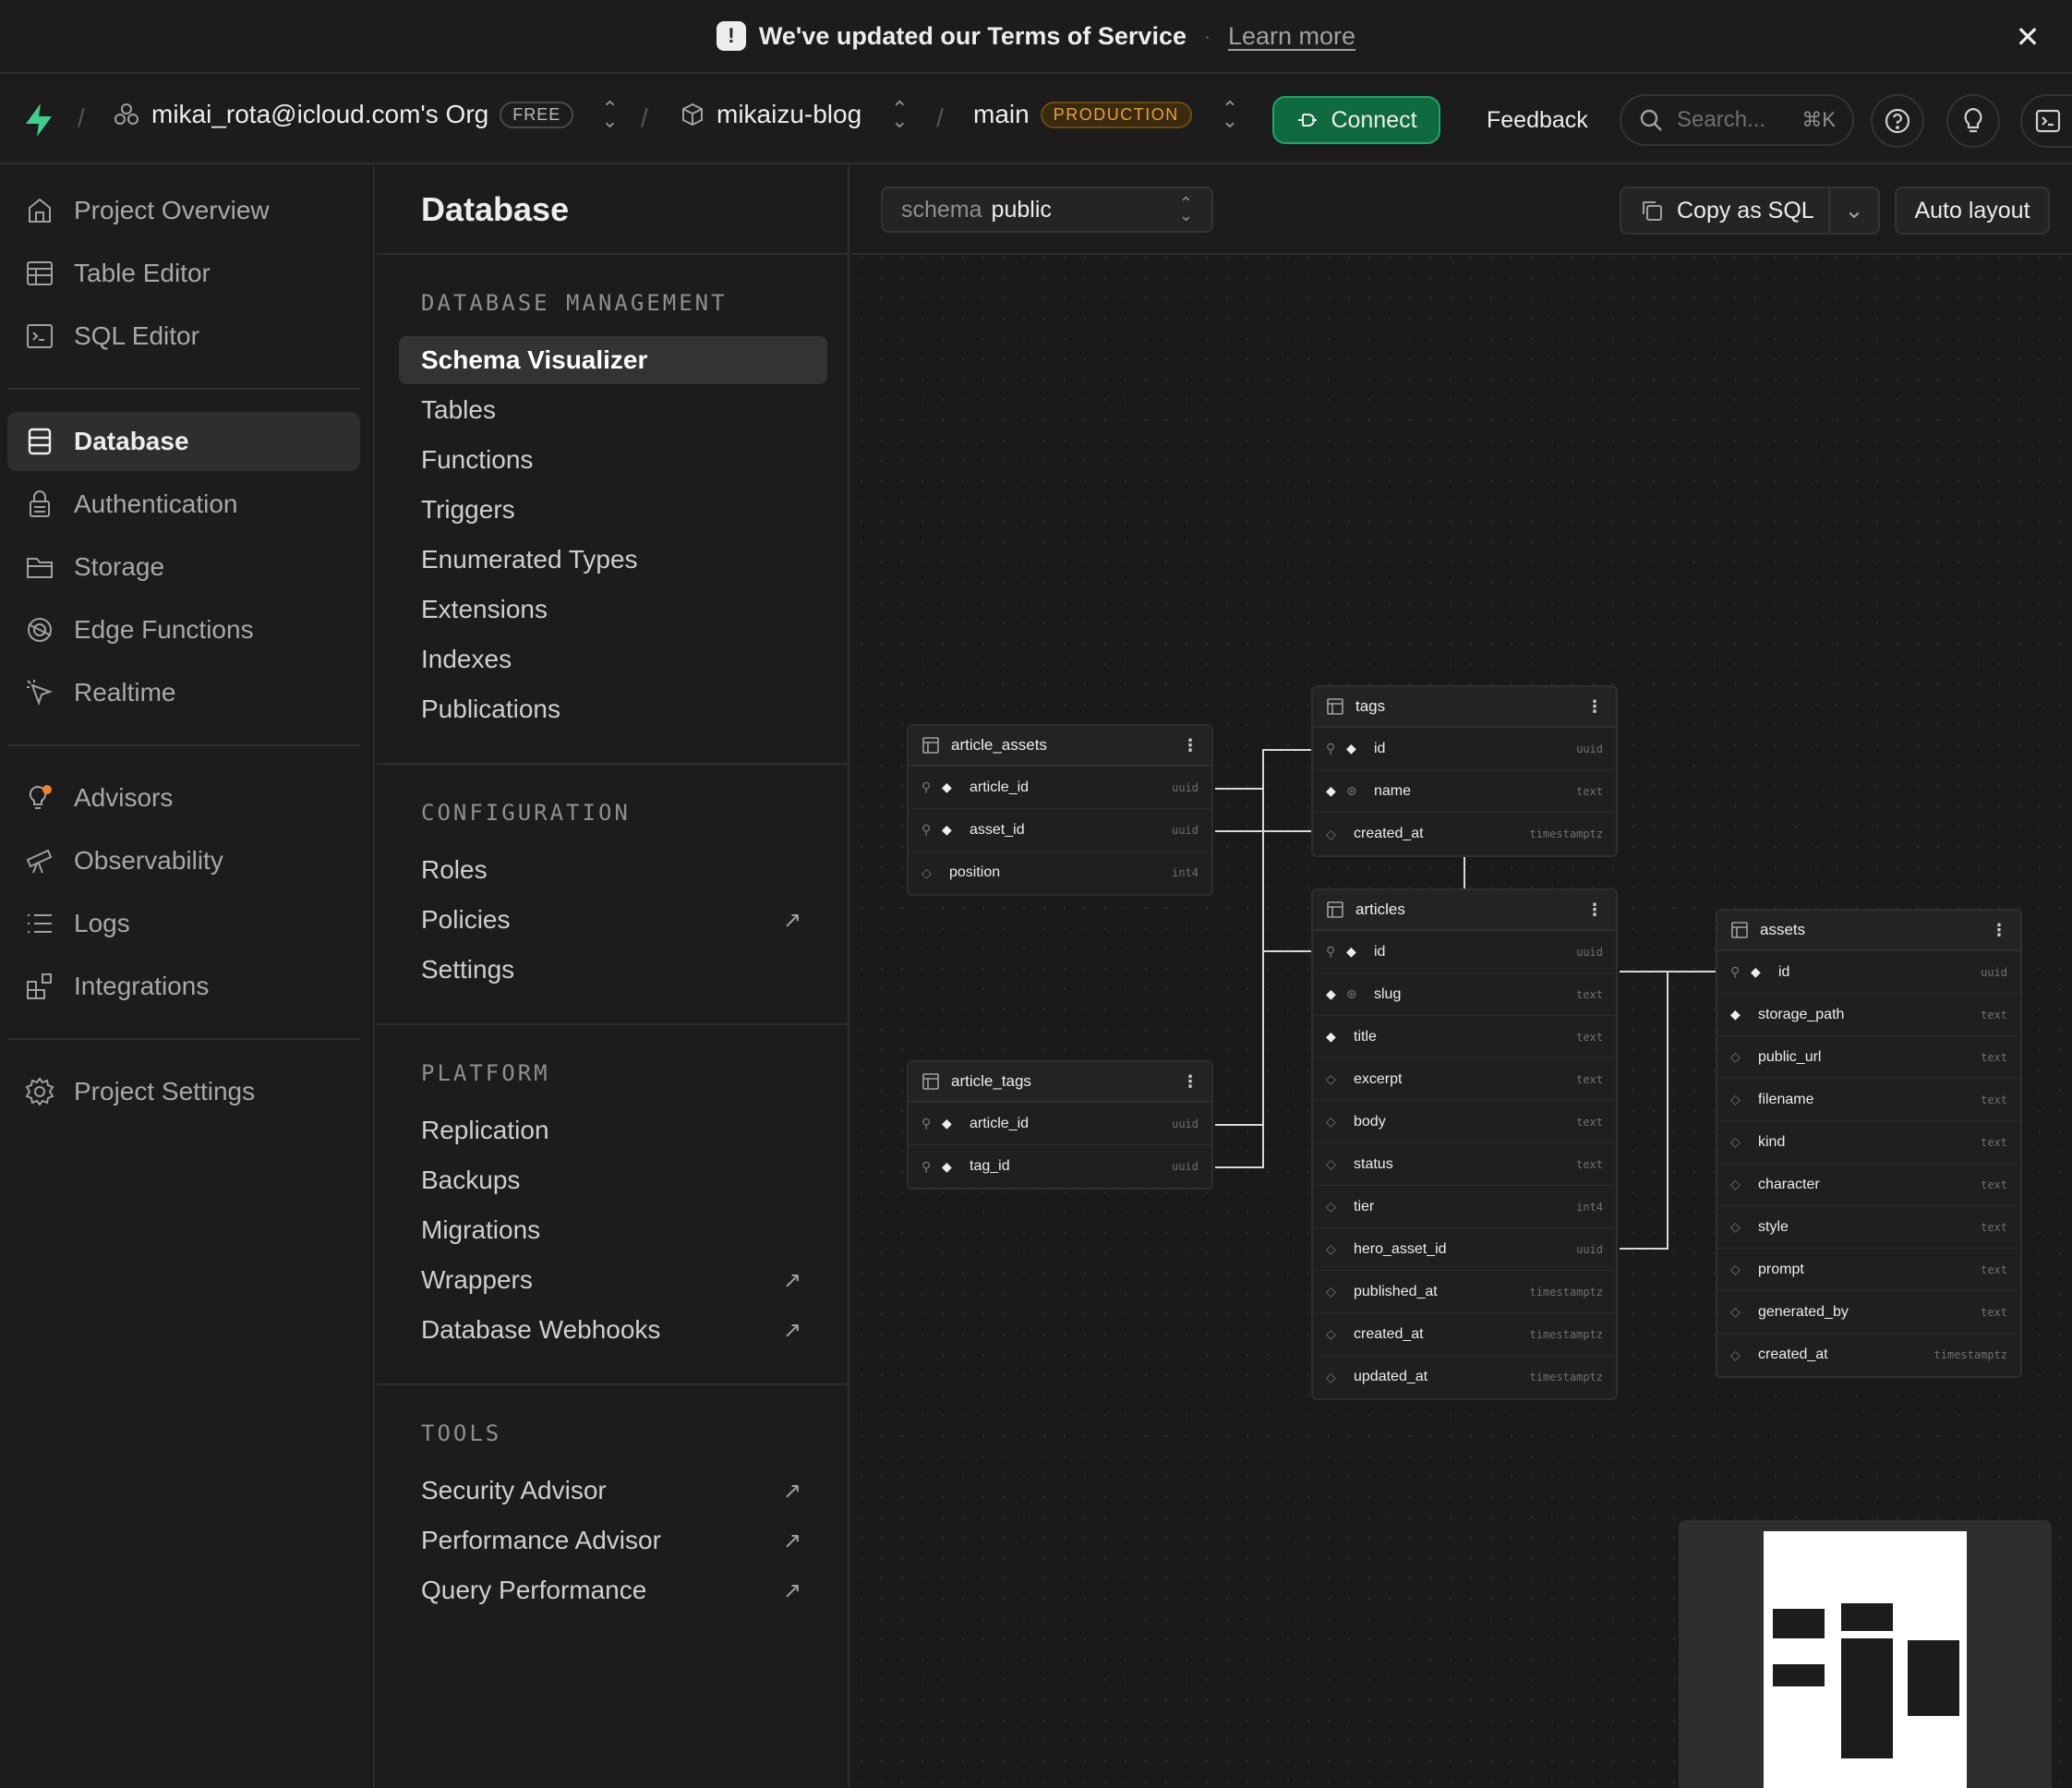  What do you see at coordinates (1464, 1207) in the screenshot?
I see `table-row: ◇ tier int4` at bounding box center [1464, 1207].